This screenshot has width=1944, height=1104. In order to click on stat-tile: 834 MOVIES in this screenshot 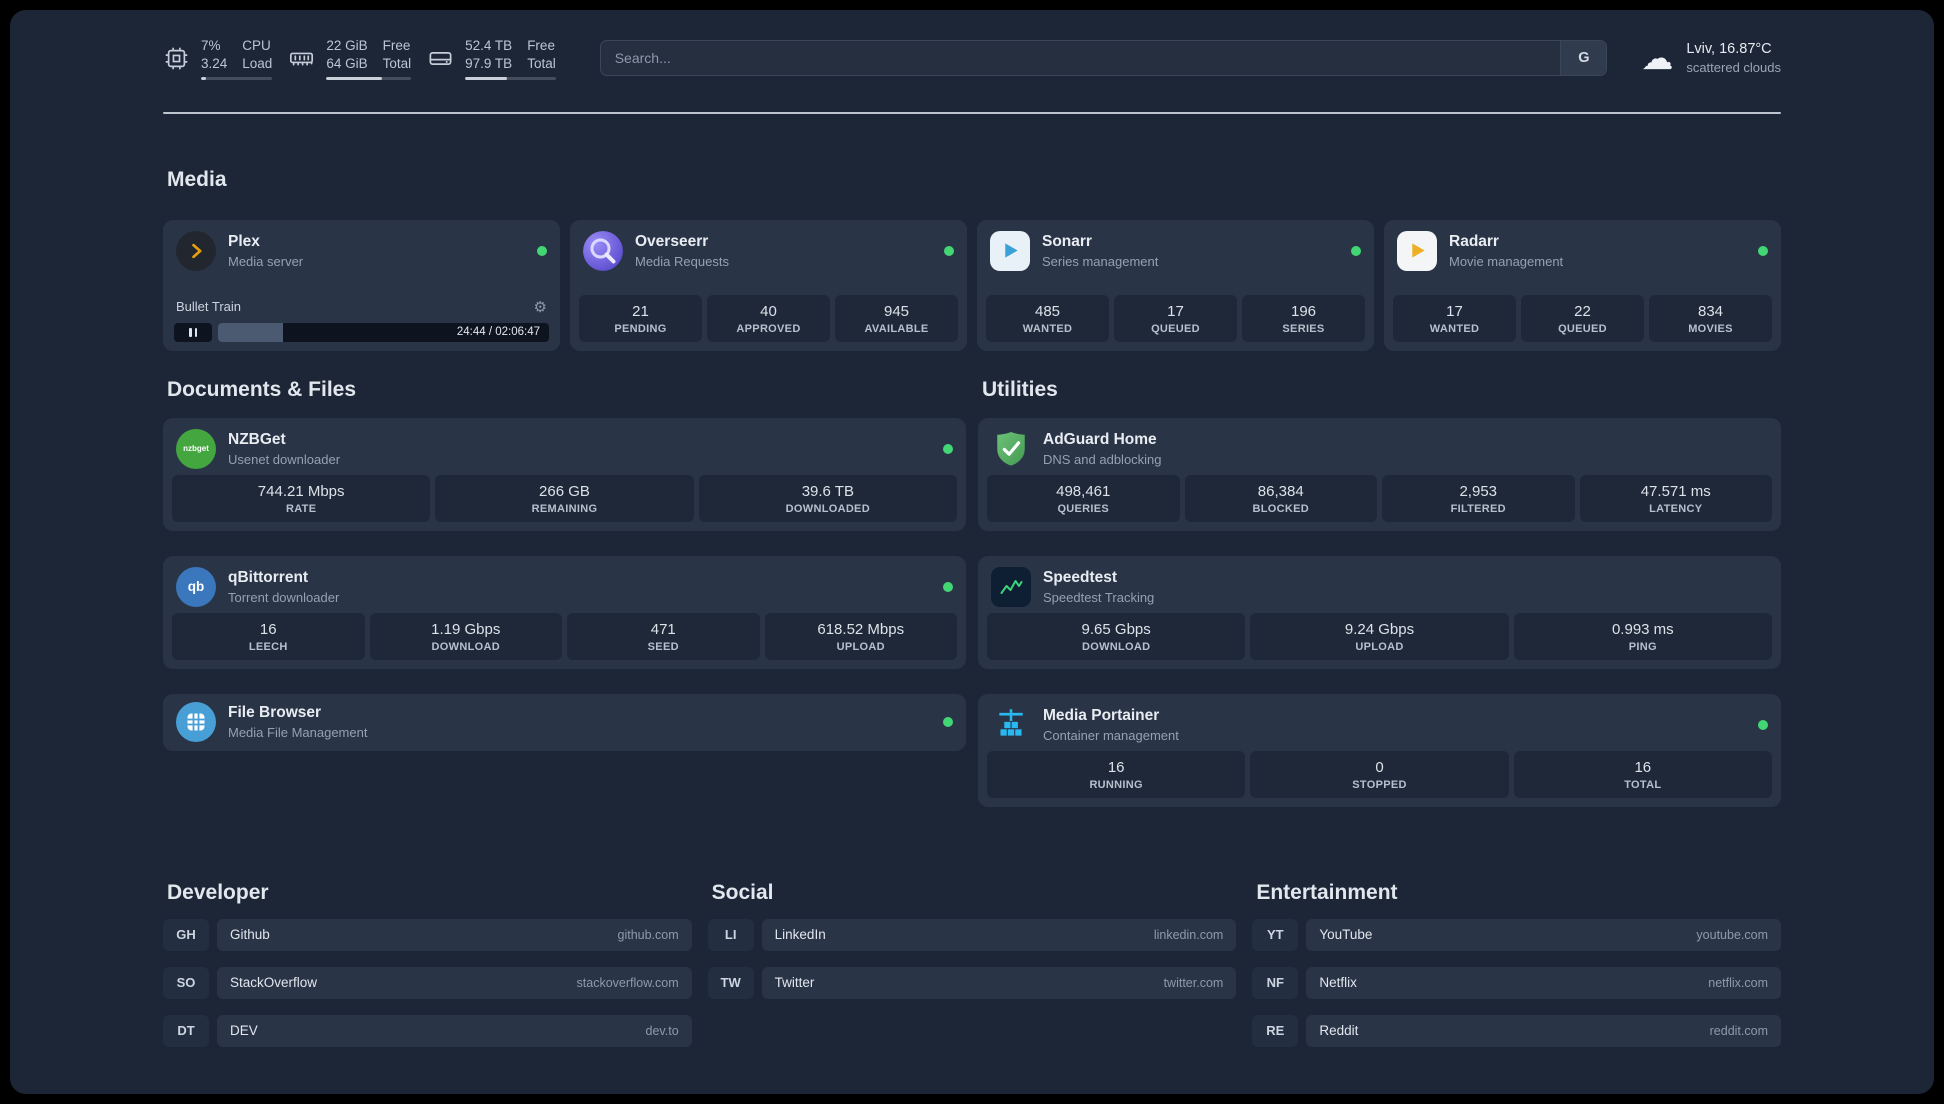, I will do `click(1710, 318)`.